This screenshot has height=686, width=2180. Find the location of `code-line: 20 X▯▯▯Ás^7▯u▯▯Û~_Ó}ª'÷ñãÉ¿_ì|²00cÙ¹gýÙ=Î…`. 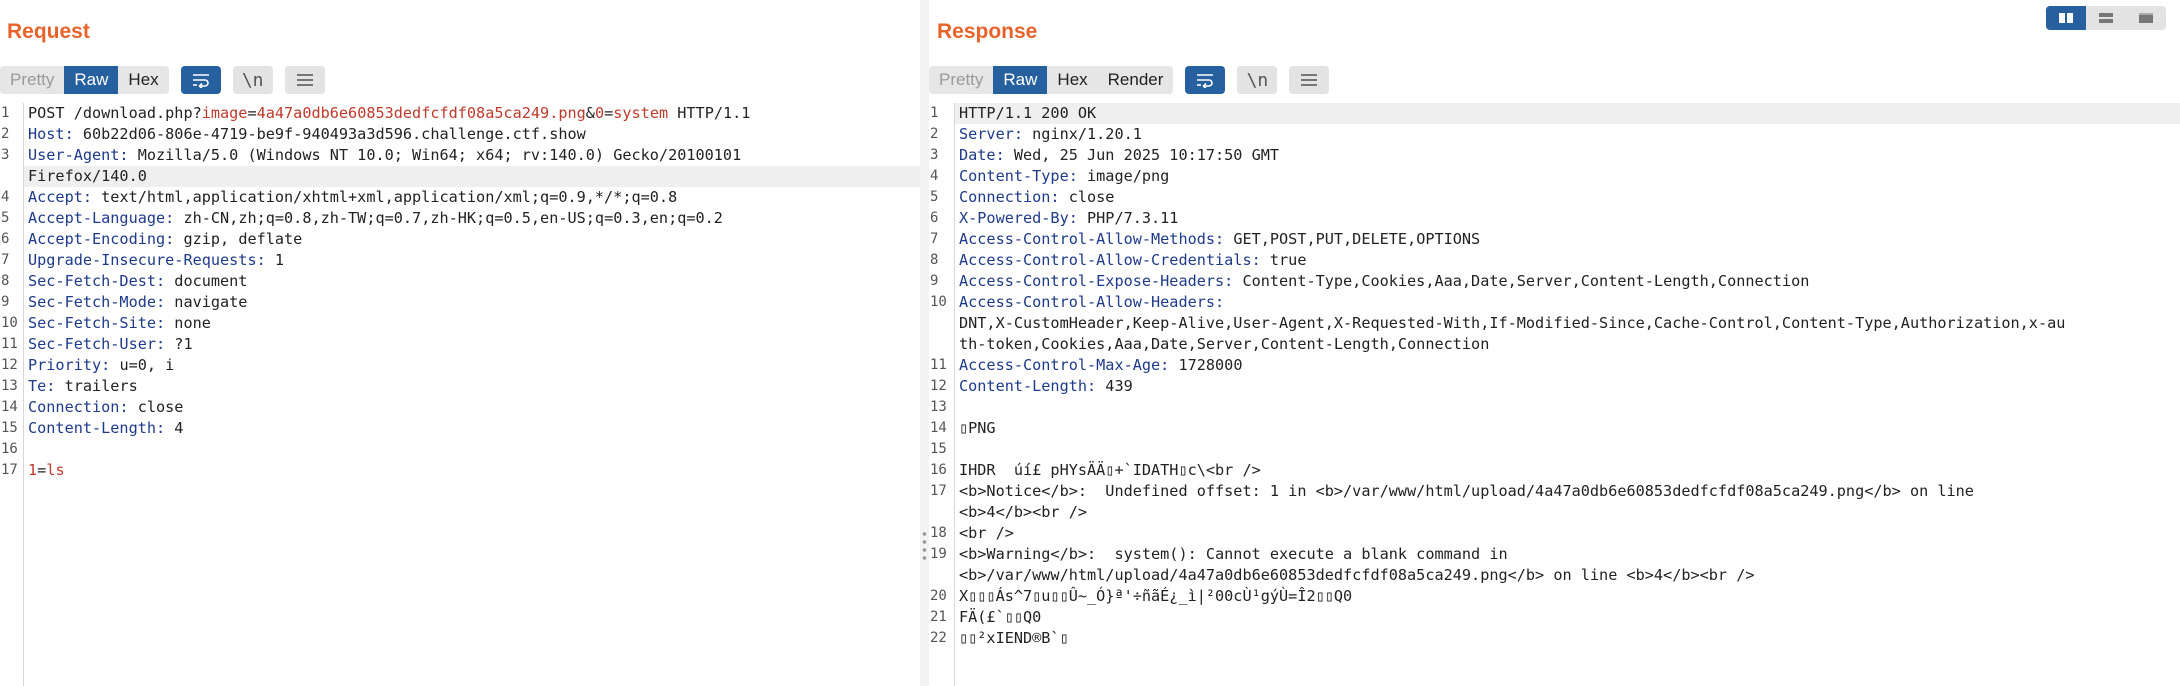

code-line: 20 X▯▯▯Ás^7▯u▯▯Û~_Ó}ª'÷ñãÉ¿_ì|²00cÙ¹gýÙ=Î… is located at coordinates (1555, 596).